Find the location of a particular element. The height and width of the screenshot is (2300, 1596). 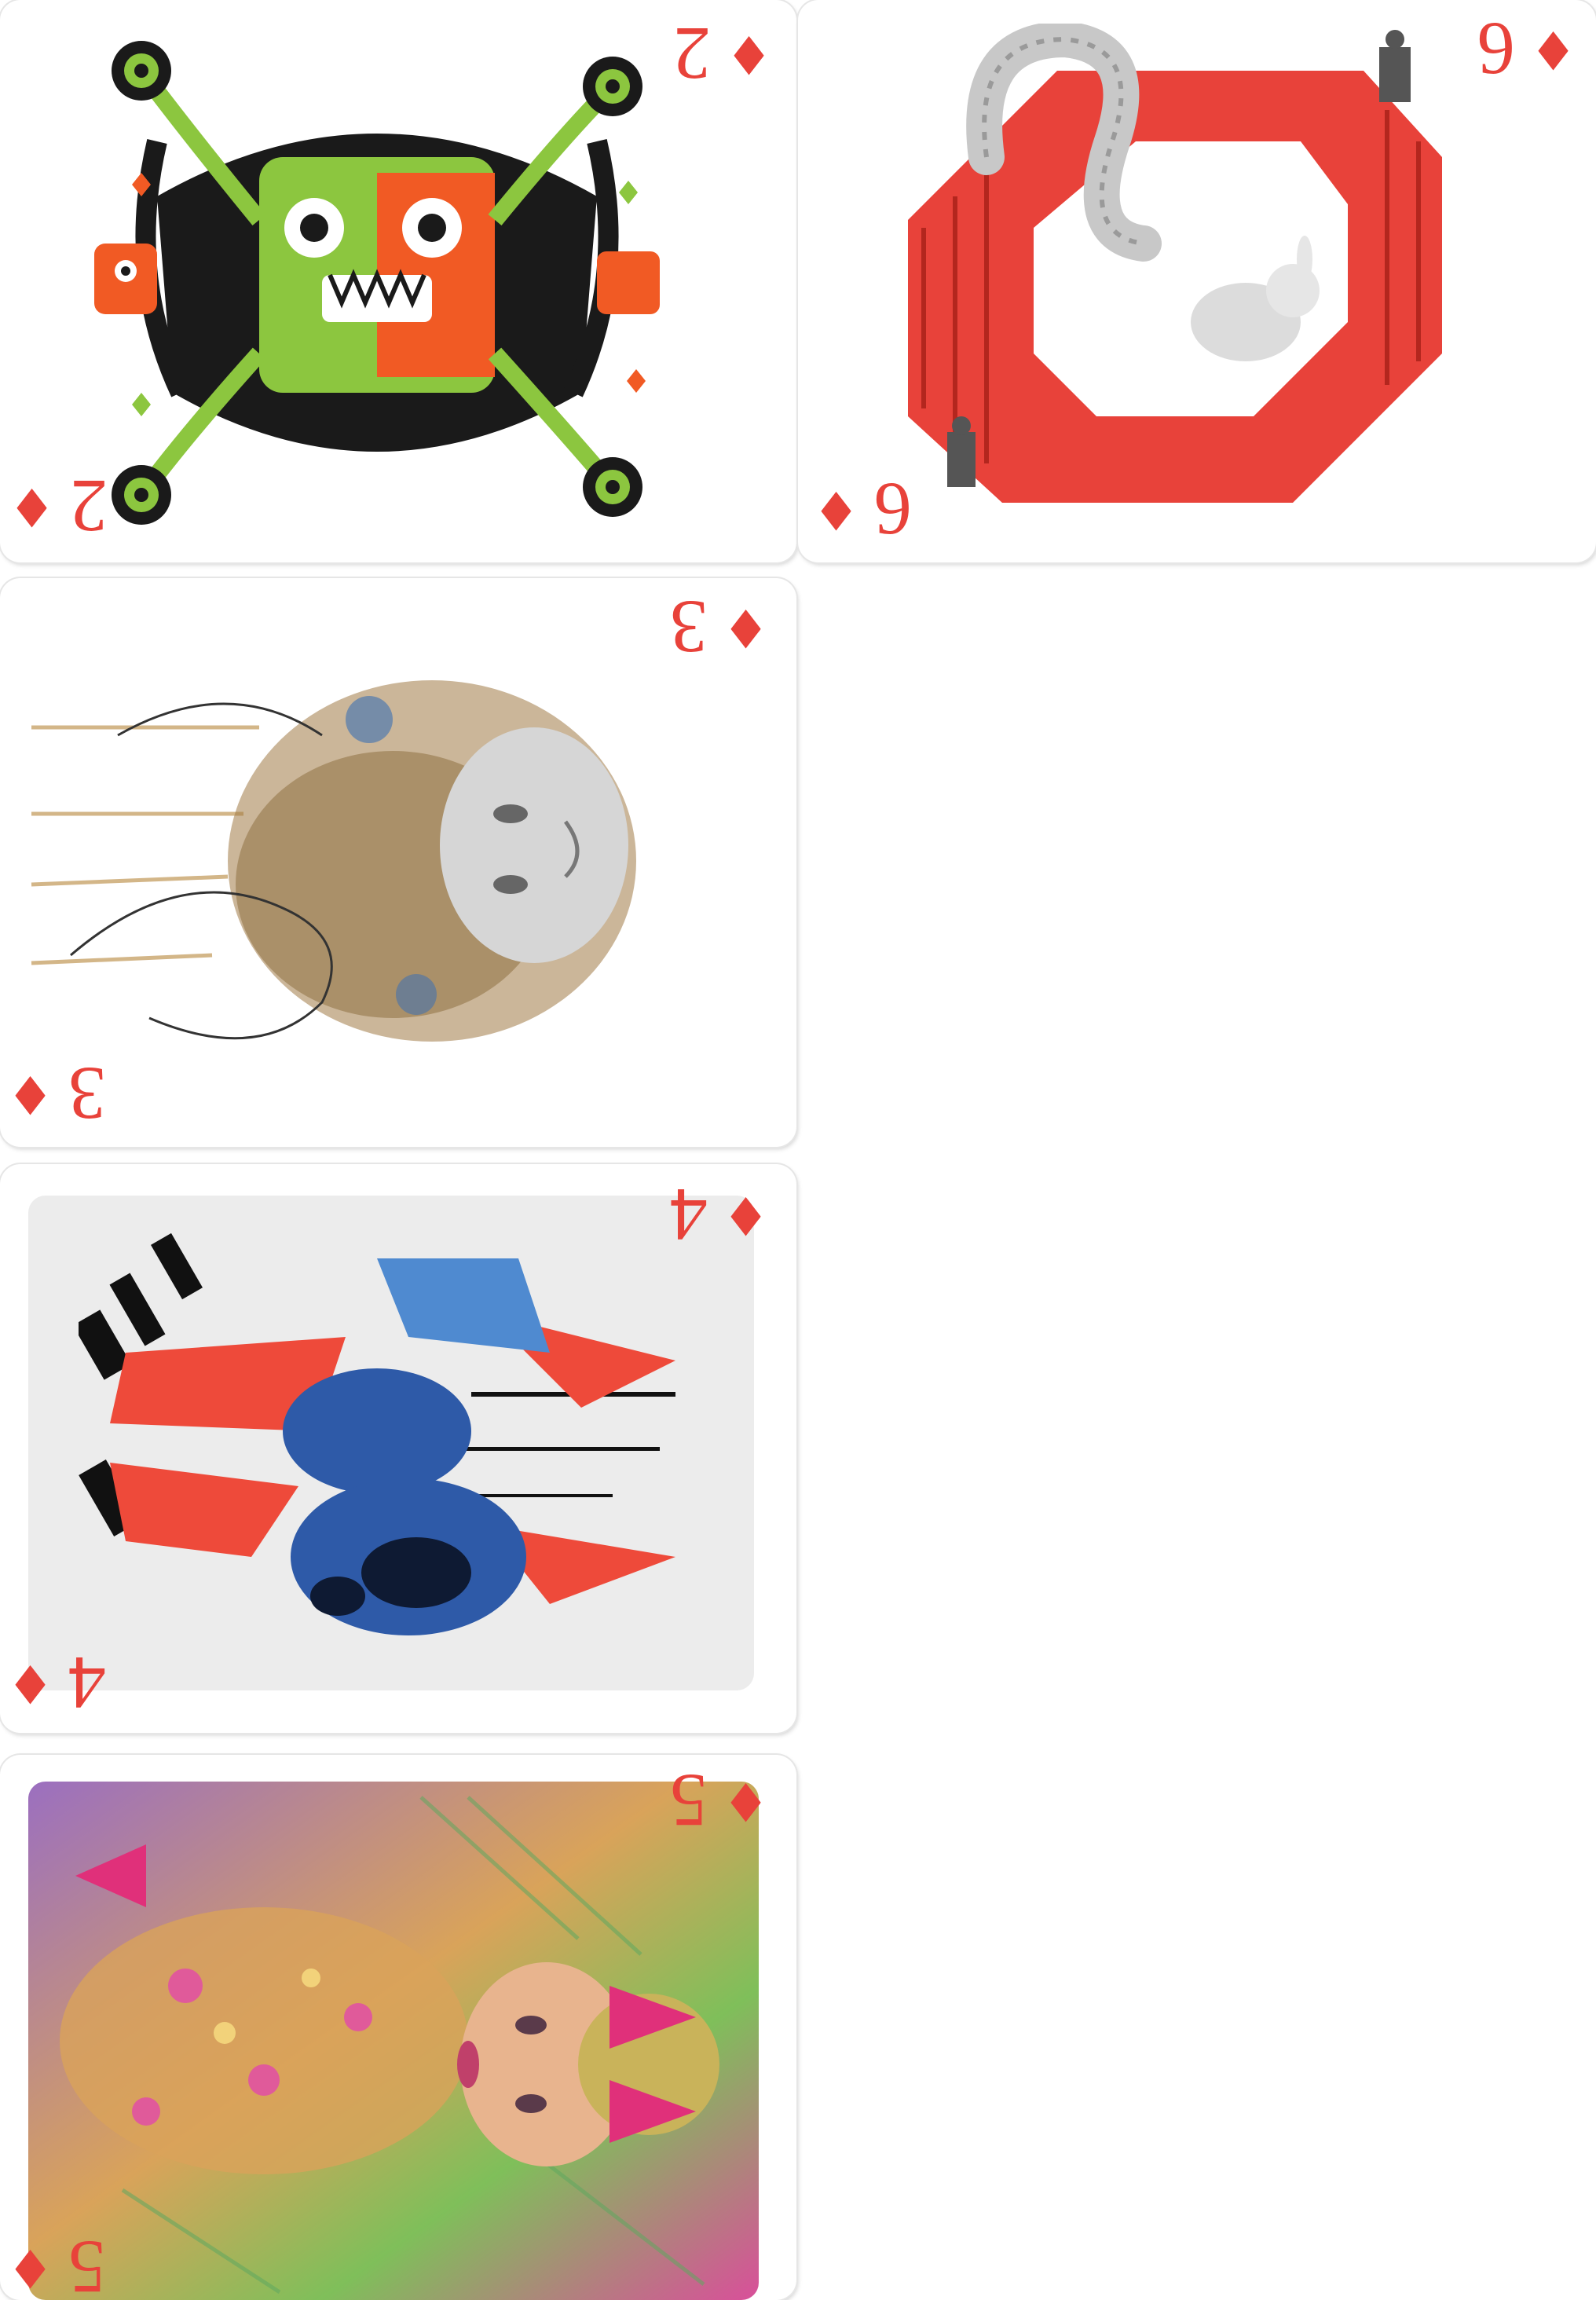

monster-illustration is located at coordinates (377, 283).